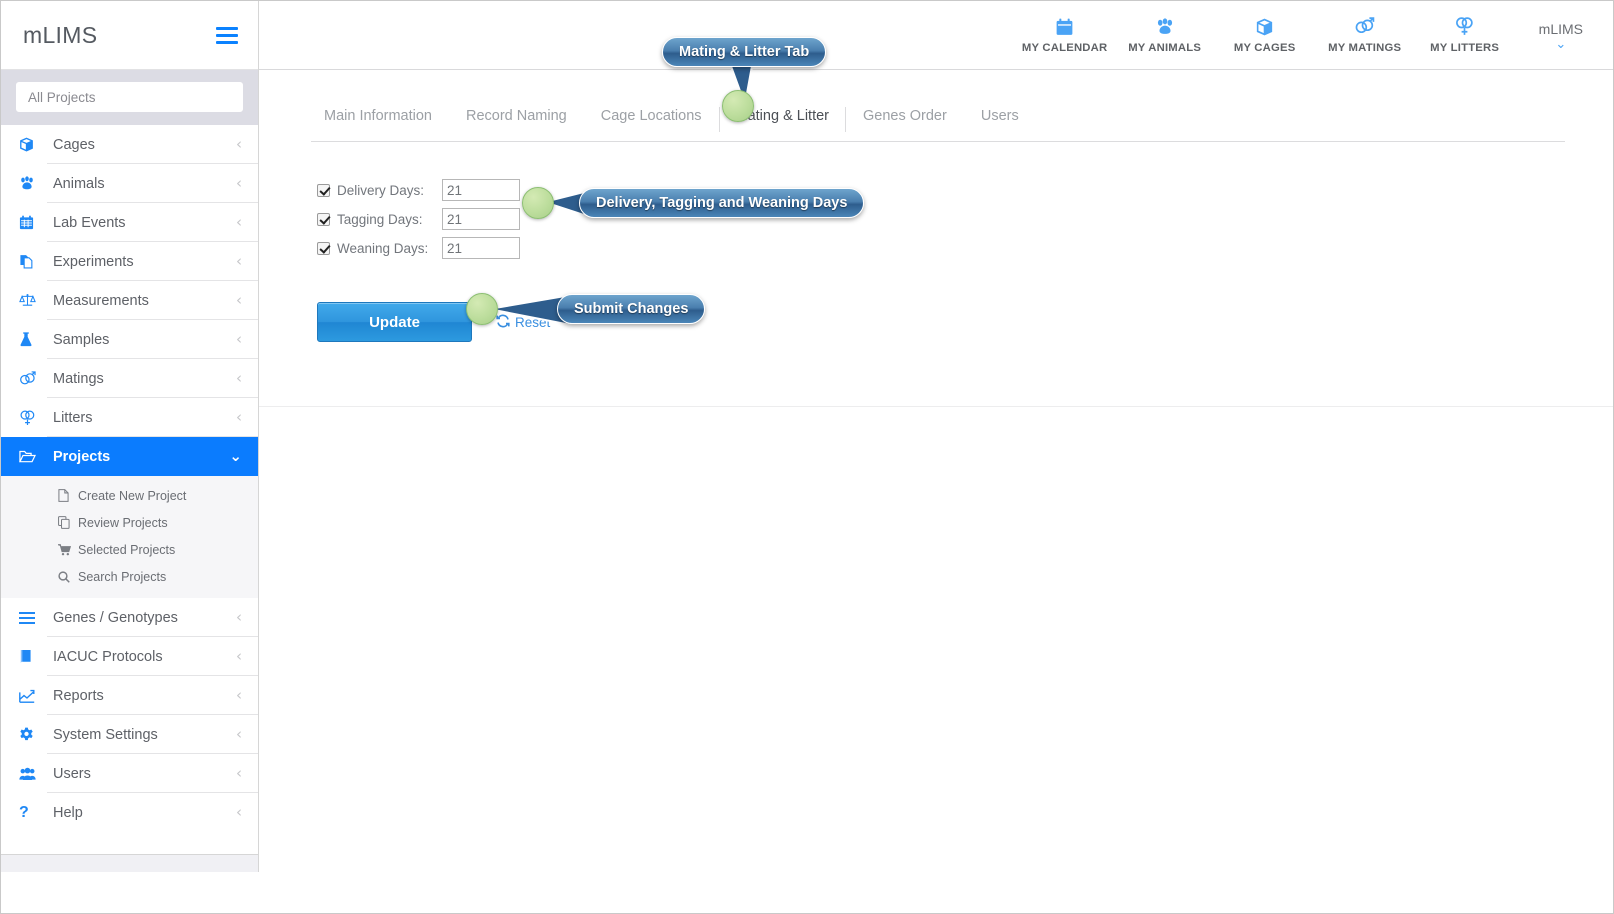  Describe the element at coordinates (32, 261) in the screenshot. I see `document-icon` at that location.